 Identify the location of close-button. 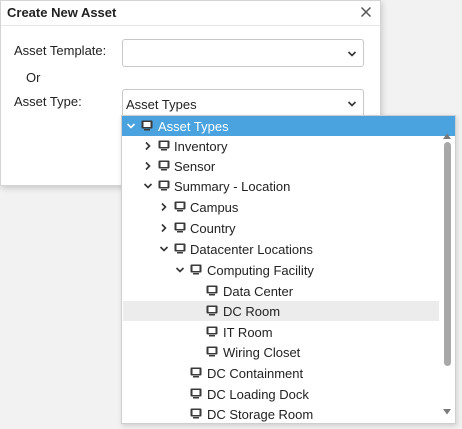
(366, 12).